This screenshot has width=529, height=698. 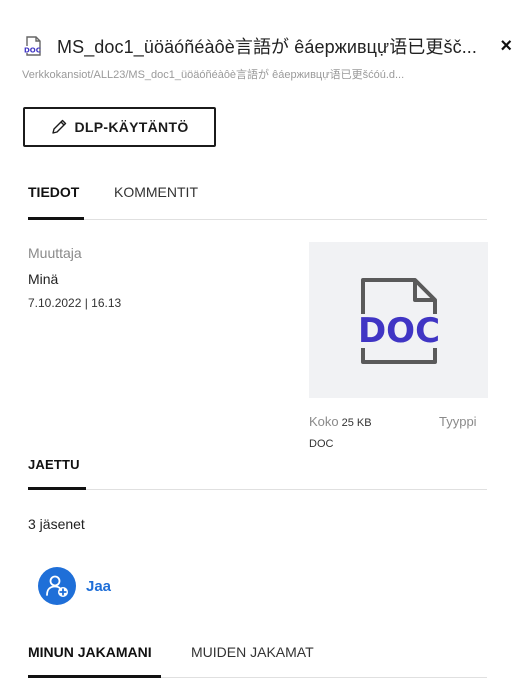 What do you see at coordinates (156, 192) in the screenshot?
I see `tab-kommentit: KOMMENTIT` at bounding box center [156, 192].